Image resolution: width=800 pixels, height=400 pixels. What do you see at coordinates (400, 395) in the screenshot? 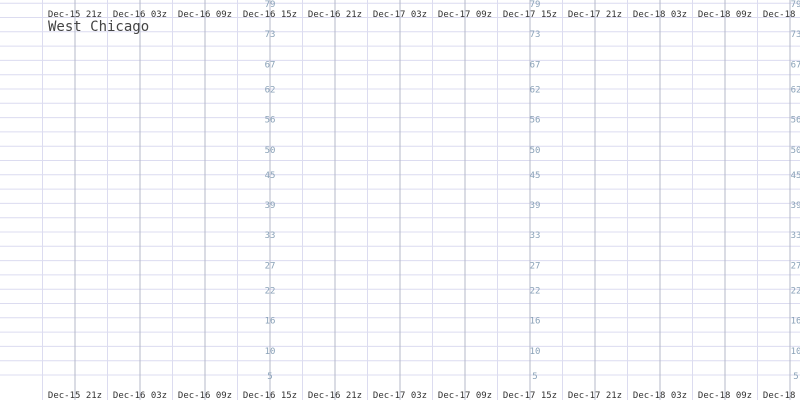
I see `x-tick-label-bottom: Dec-17 03z` at bounding box center [400, 395].